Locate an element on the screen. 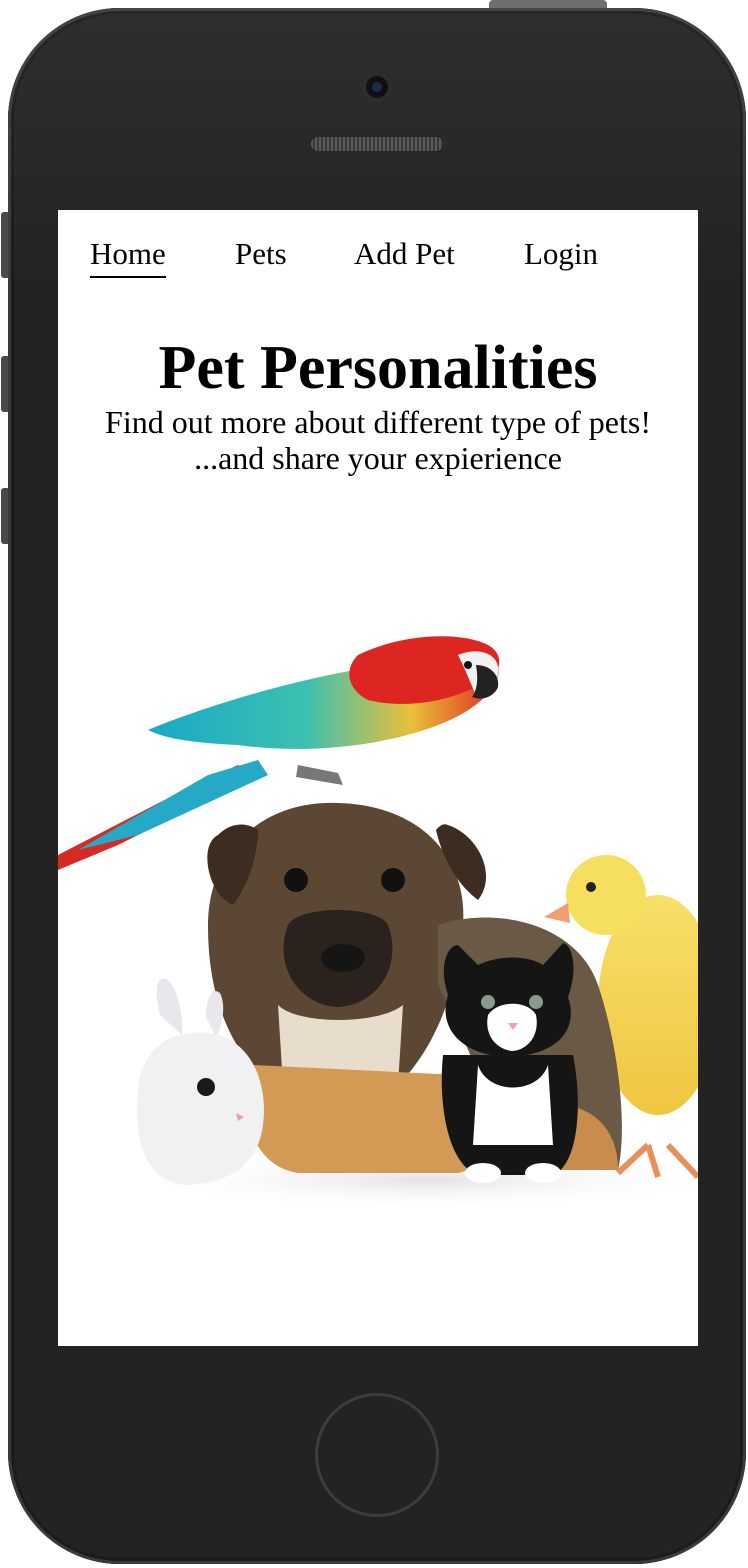 This screenshot has width=748, height=1568. kitten-eye-right is located at coordinates (536, 1002).